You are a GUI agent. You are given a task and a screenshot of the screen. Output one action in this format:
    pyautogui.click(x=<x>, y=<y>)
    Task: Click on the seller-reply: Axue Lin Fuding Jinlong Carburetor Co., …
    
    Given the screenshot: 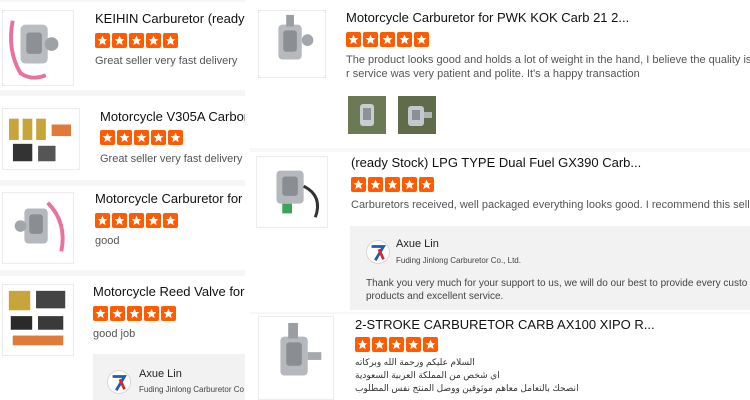 What is the action you would take?
    pyautogui.click(x=550, y=268)
    